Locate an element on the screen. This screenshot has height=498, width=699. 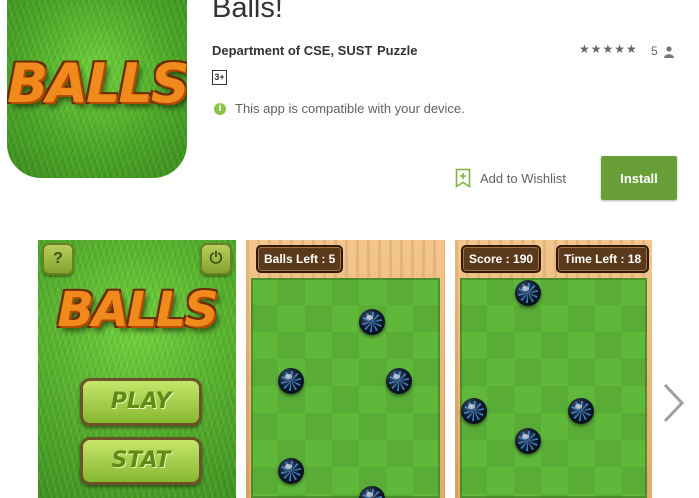
chevron-right-icon is located at coordinates (673, 403).